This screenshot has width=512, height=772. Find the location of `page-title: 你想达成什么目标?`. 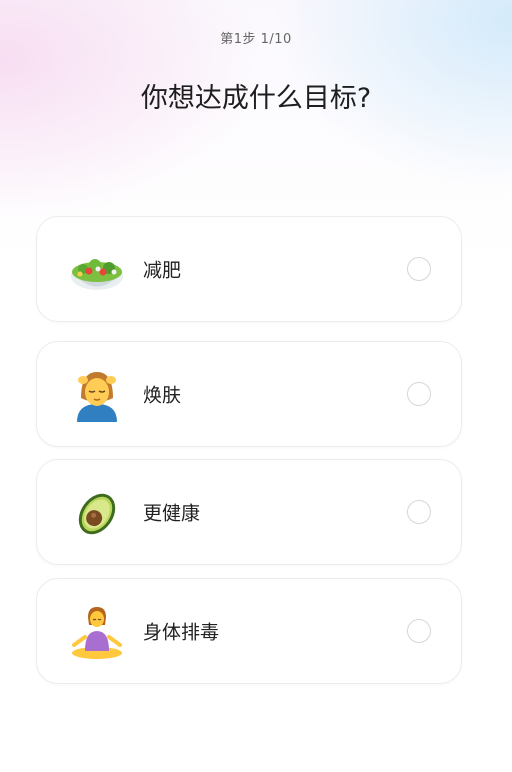

page-title: 你想达成什么目标? is located at coordinates (256, 98).